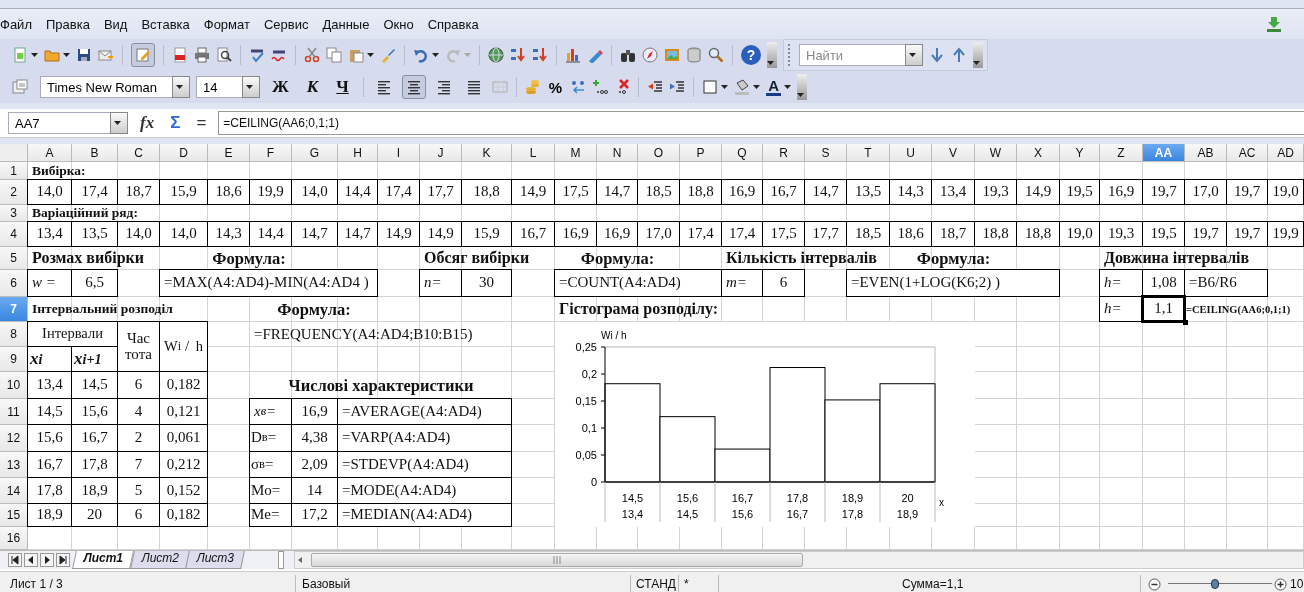 Image resolution: width=1304 pixels, height=592 pixels. What do you see at coordinates (346, 24) in the screenshot?
I see `menu-item: Данные` at bounding box center [346, 24].